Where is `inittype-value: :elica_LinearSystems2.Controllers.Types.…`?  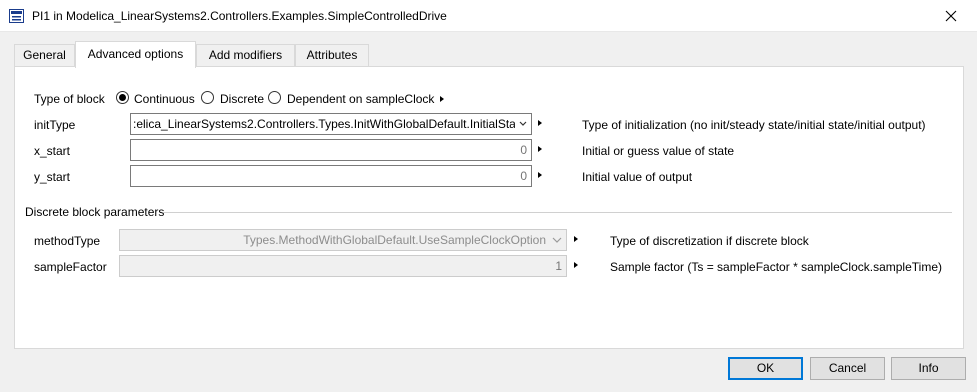 inittype-value: :elica_LinearSystems2.Controllers.Types.… is located at coordinates (329, 124).